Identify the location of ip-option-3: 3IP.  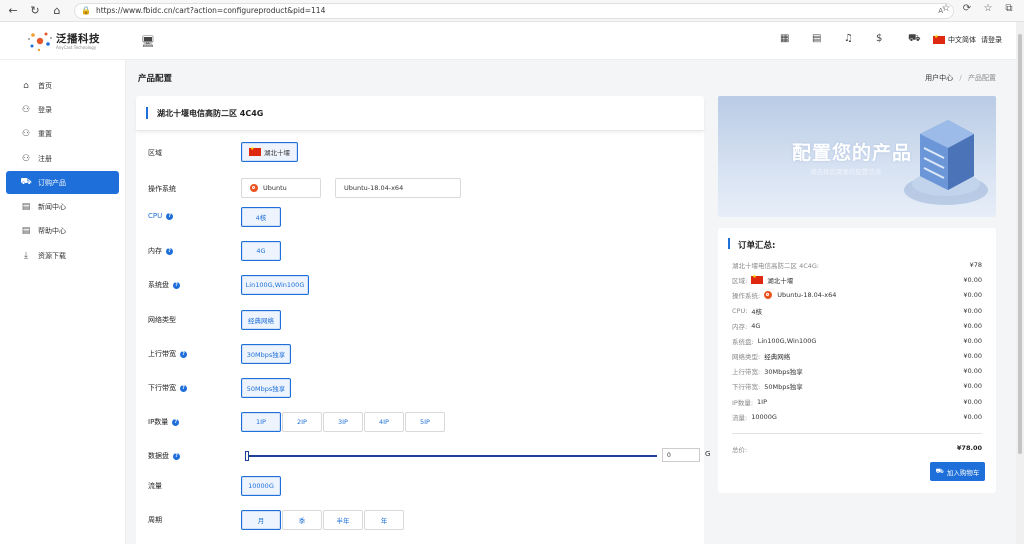
(343, 422).